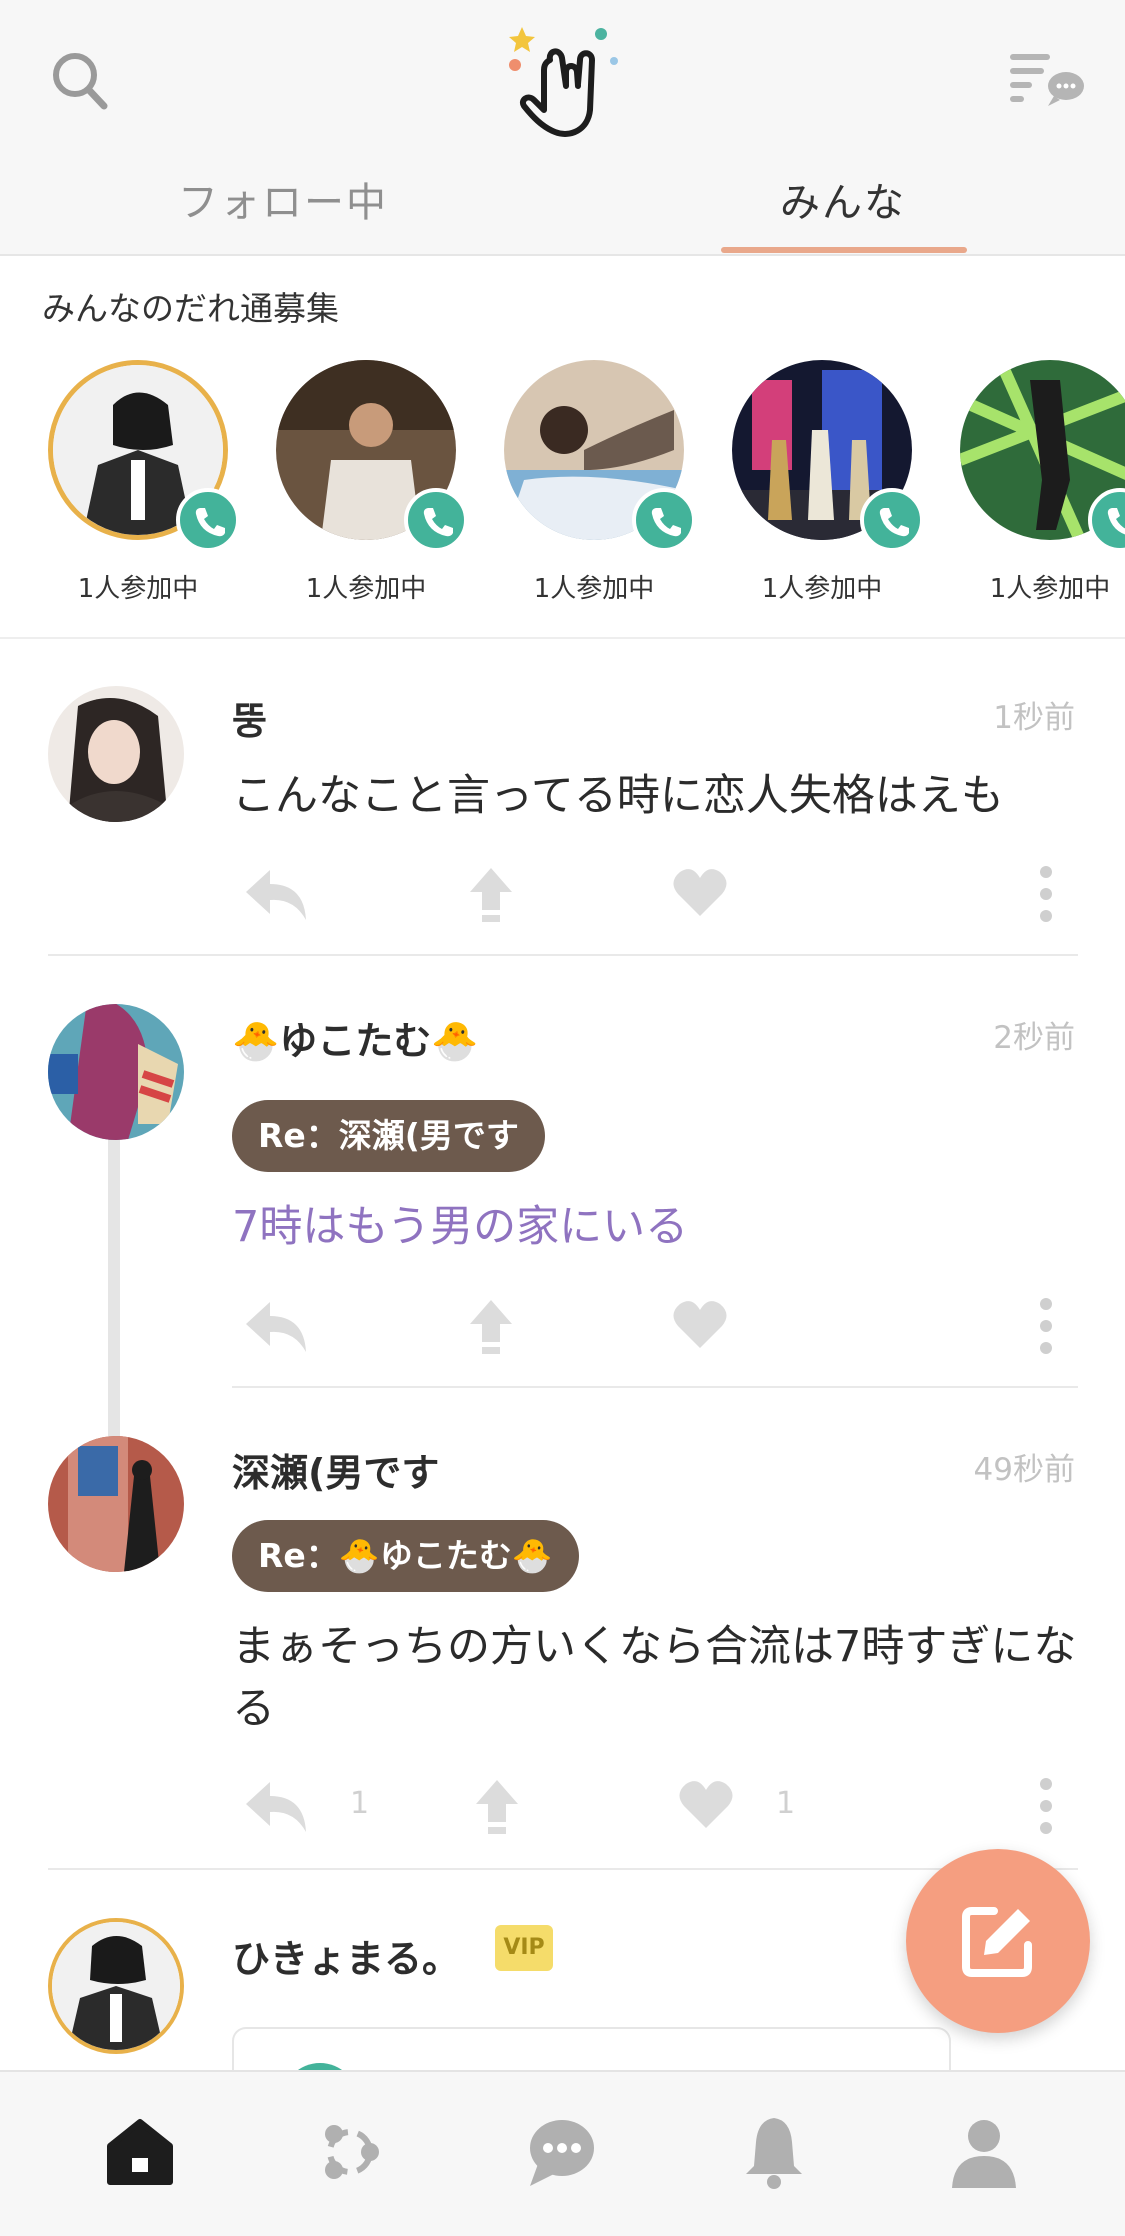  Describe the element at coordinates (405, 1556) in the screenshot. I see `reply-to-badge: Re：🐣ゆこたむ🐣` at that location.